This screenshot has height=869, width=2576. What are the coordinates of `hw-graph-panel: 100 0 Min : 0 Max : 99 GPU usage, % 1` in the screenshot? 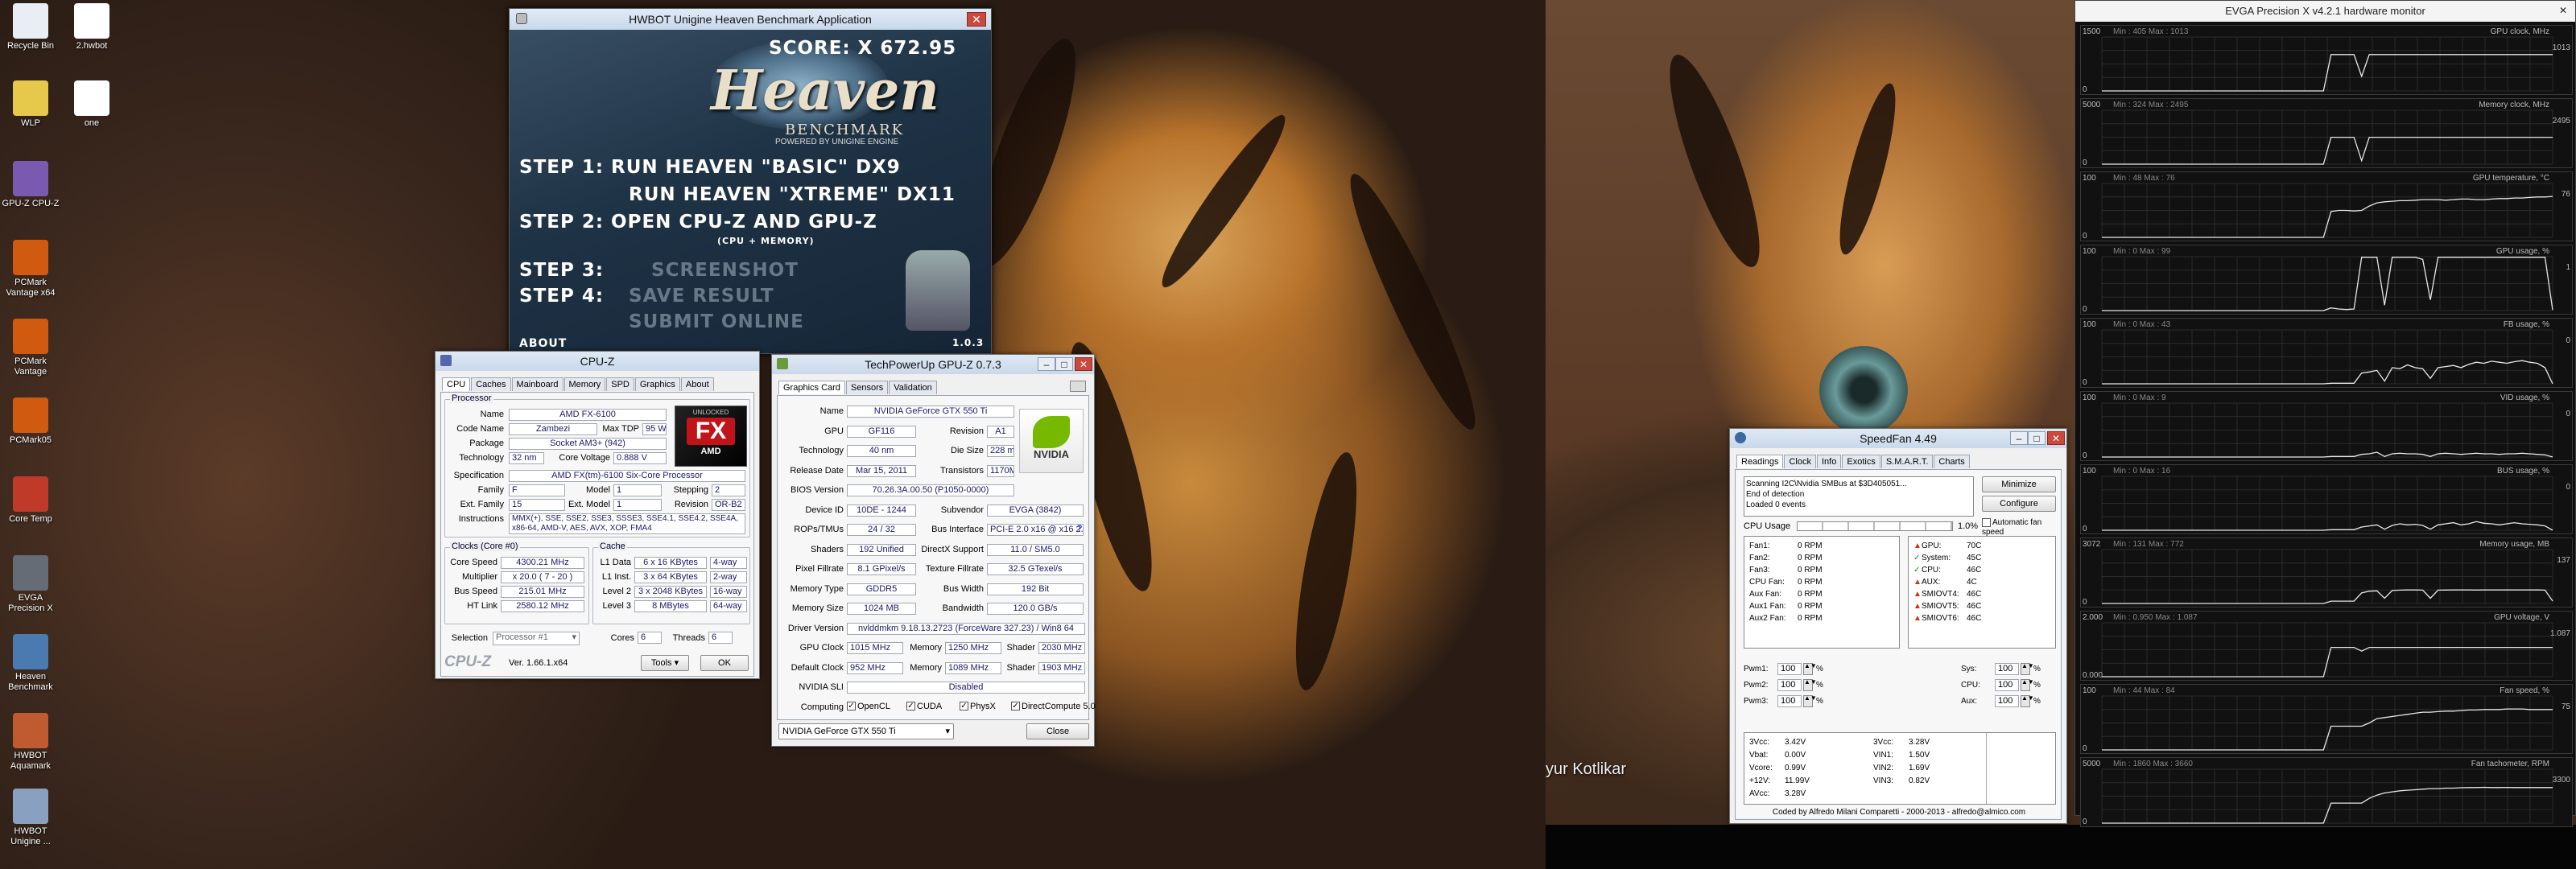 It's located at (2326, 280).